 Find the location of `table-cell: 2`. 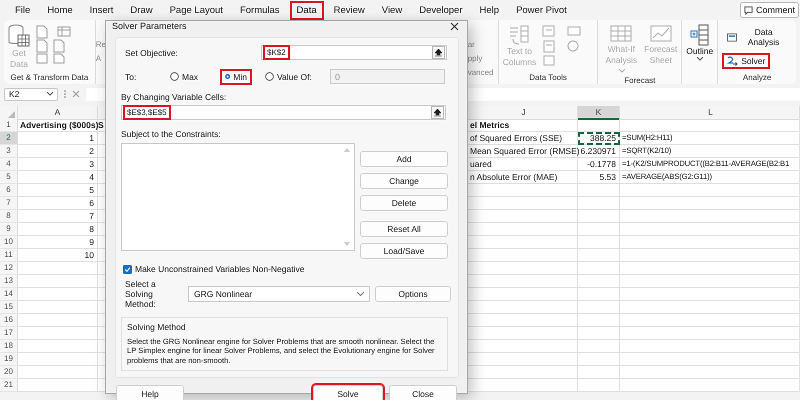

table-cell: 2 is located at coordinates (58, 151).